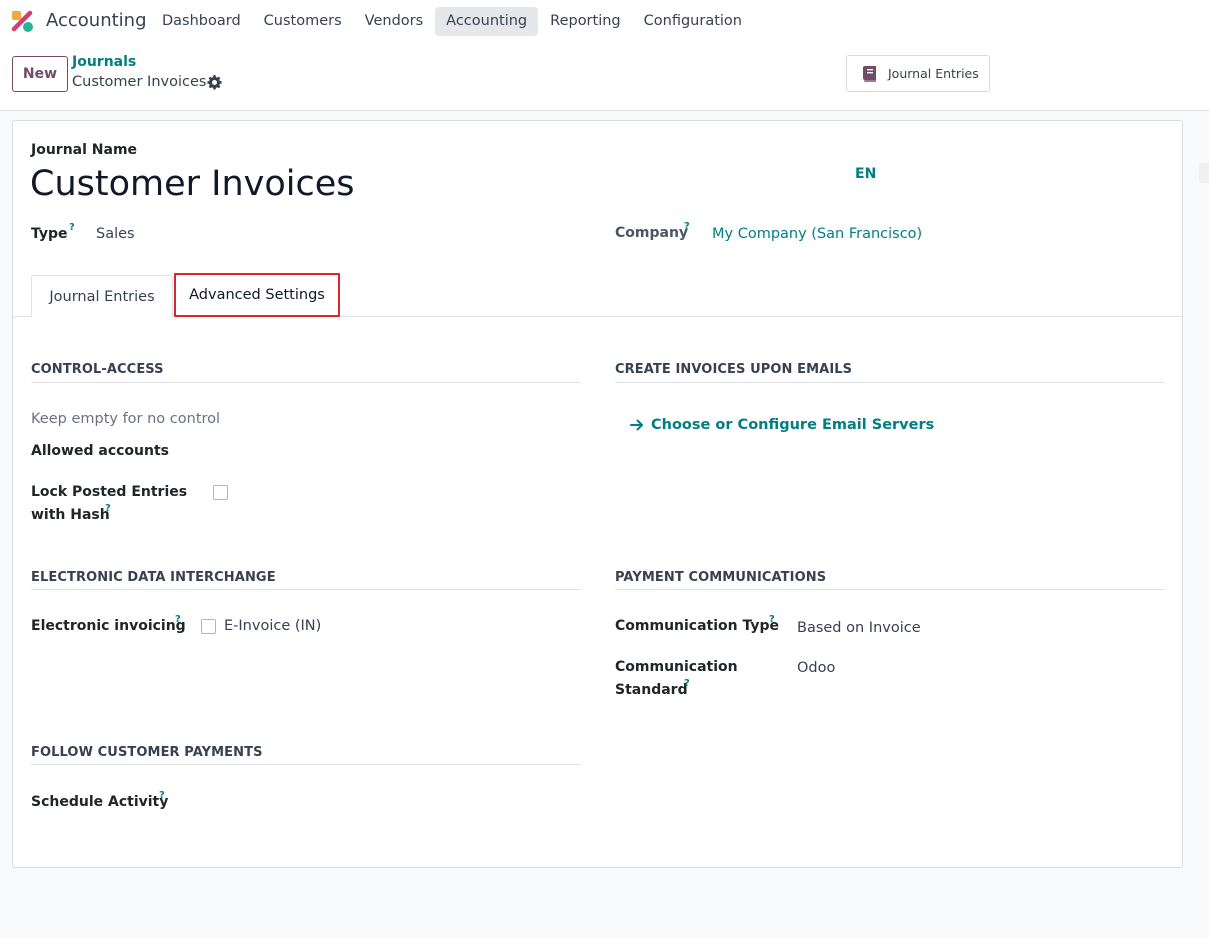 The width and height of the screenshot is (1209, 938). Describe the element at coordinates (84, 150) in the screenshot. I see `journal-name-label: Journal Name` at that location.